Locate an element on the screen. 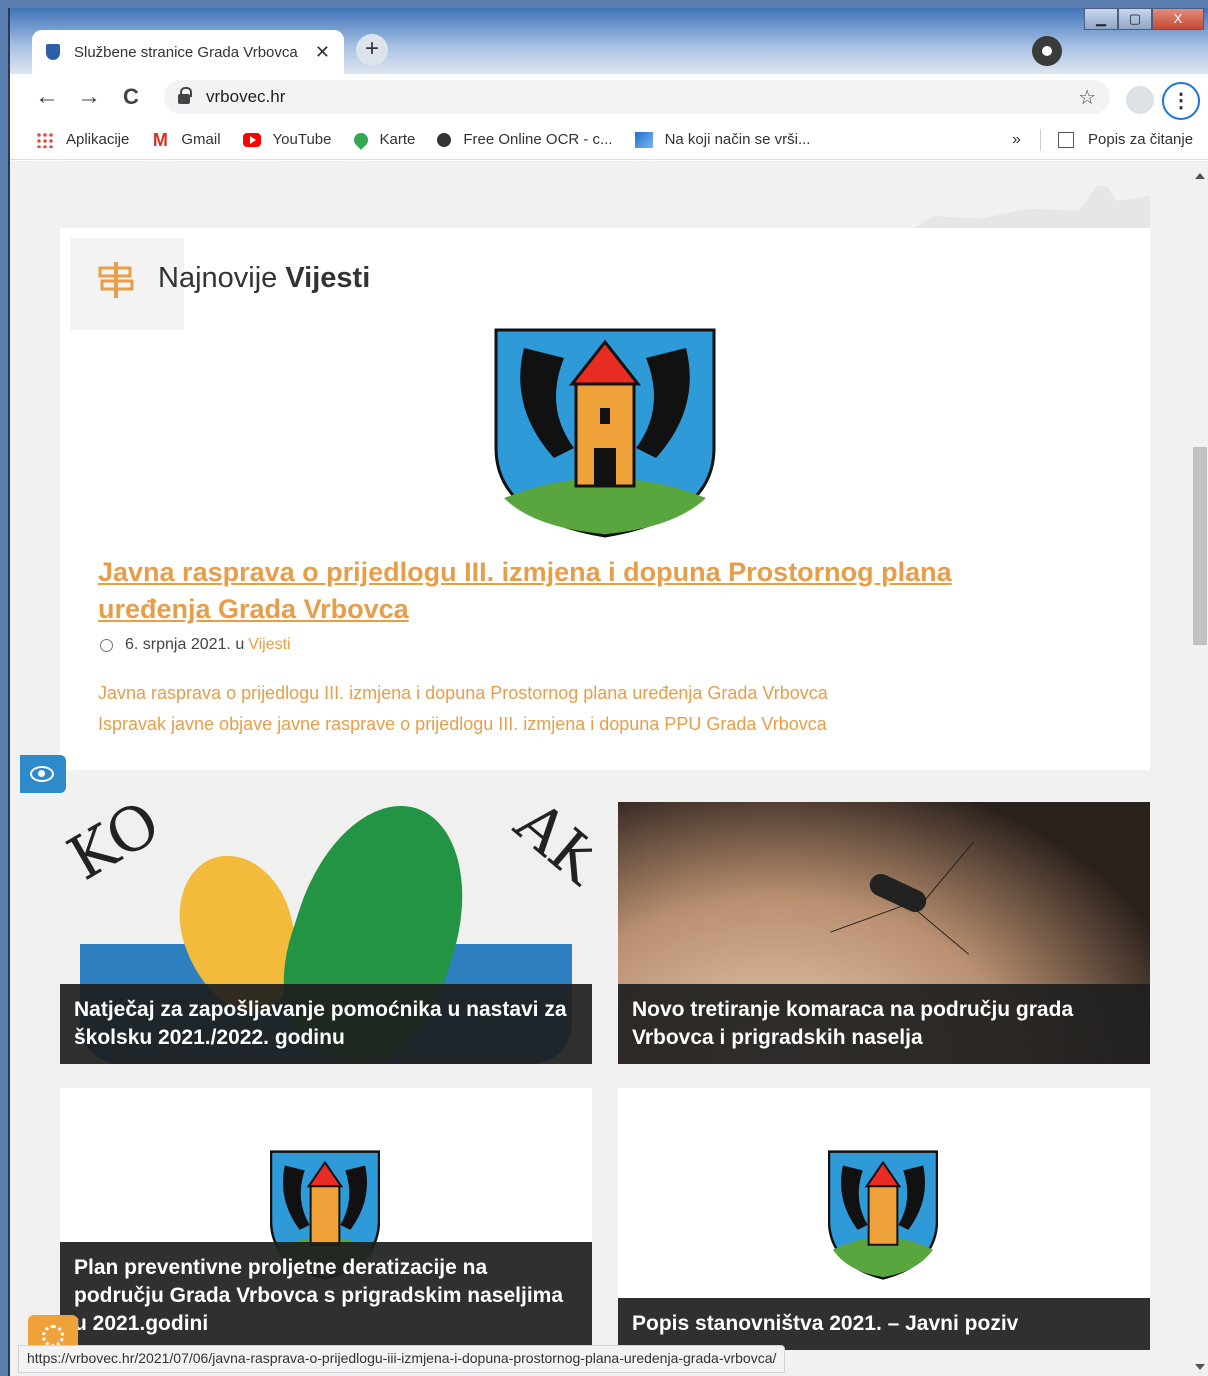  ocr-icon is located at coordinates (444, 139).